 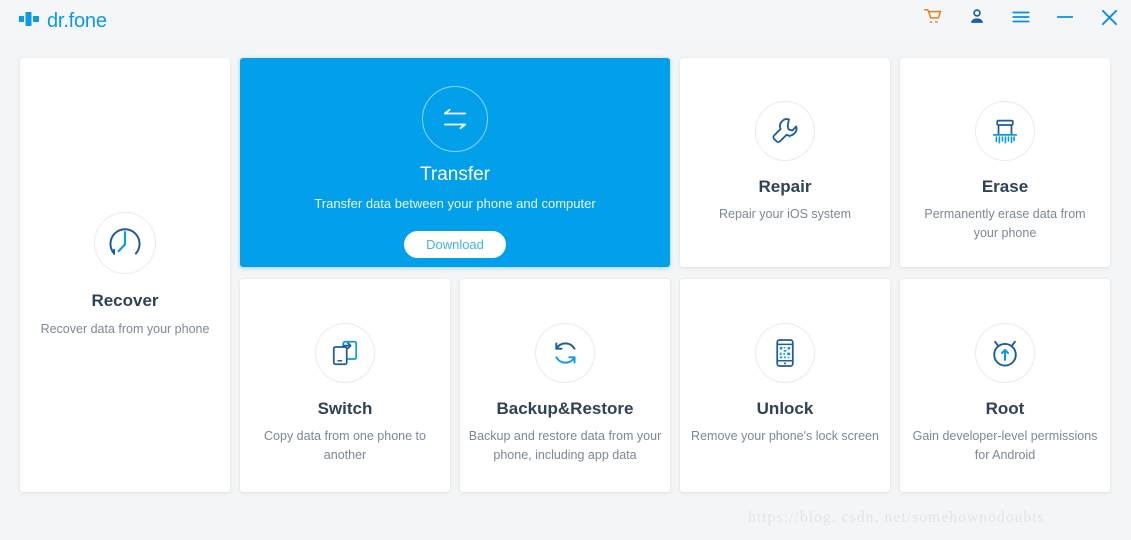 I want to click on card-title: Erase, so click(x=1005, y=186).